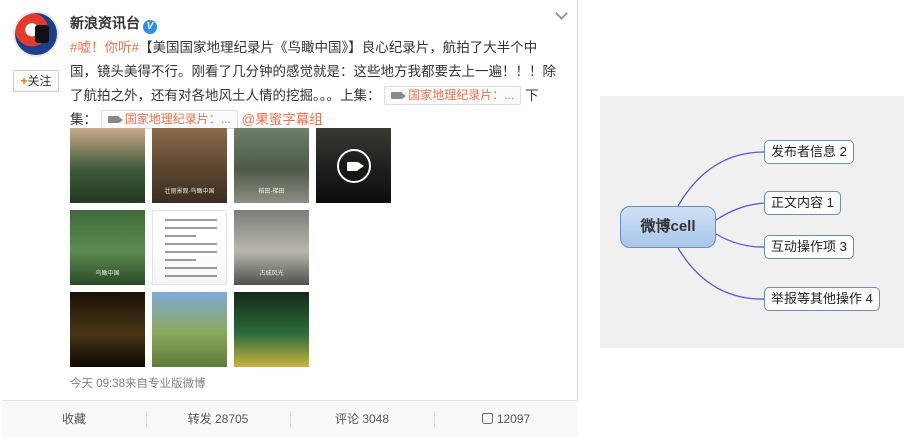 This screenshot has width=918, height=437. I want to click on image-thumbnail: 稻田·梯田, so click(271, 165).